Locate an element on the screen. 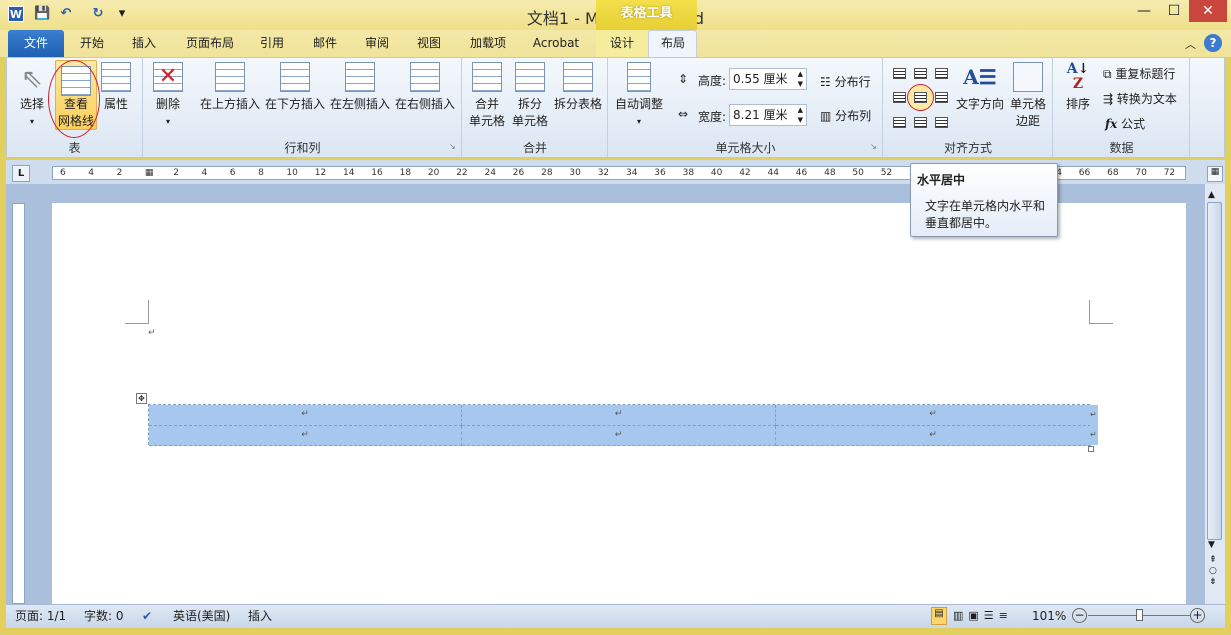  collapse-ribbon-icon: ︿ is located at coordinates (1190, 44).